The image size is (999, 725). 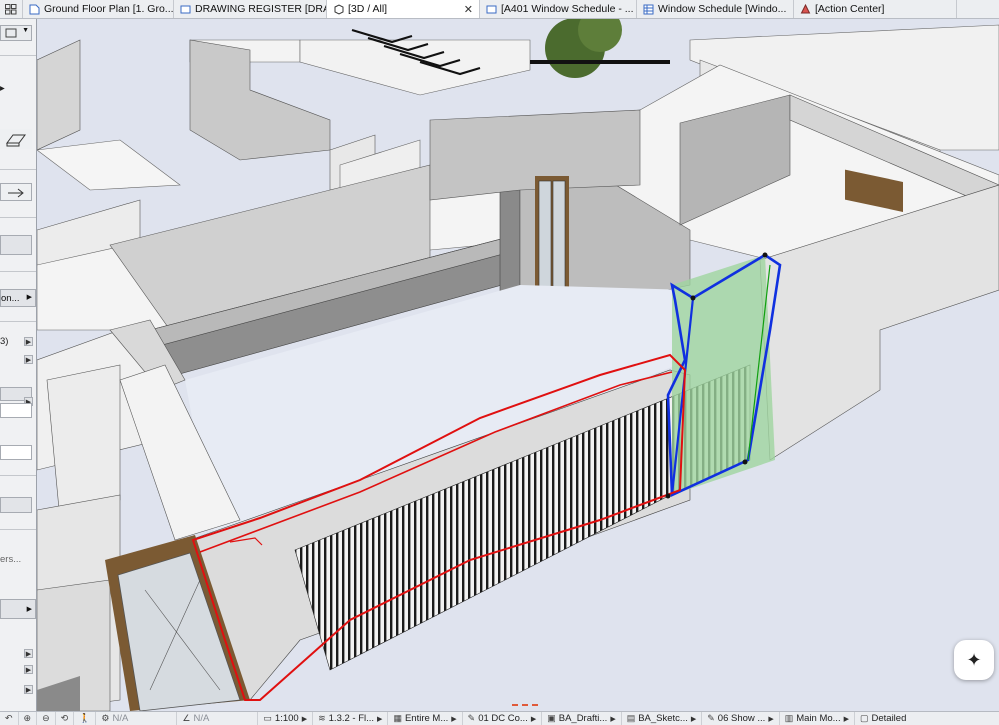 What do you see at coordinates (397, 718) in the screenshot?
I see `structure-icon: ▦` at bounding box center [397, 718].